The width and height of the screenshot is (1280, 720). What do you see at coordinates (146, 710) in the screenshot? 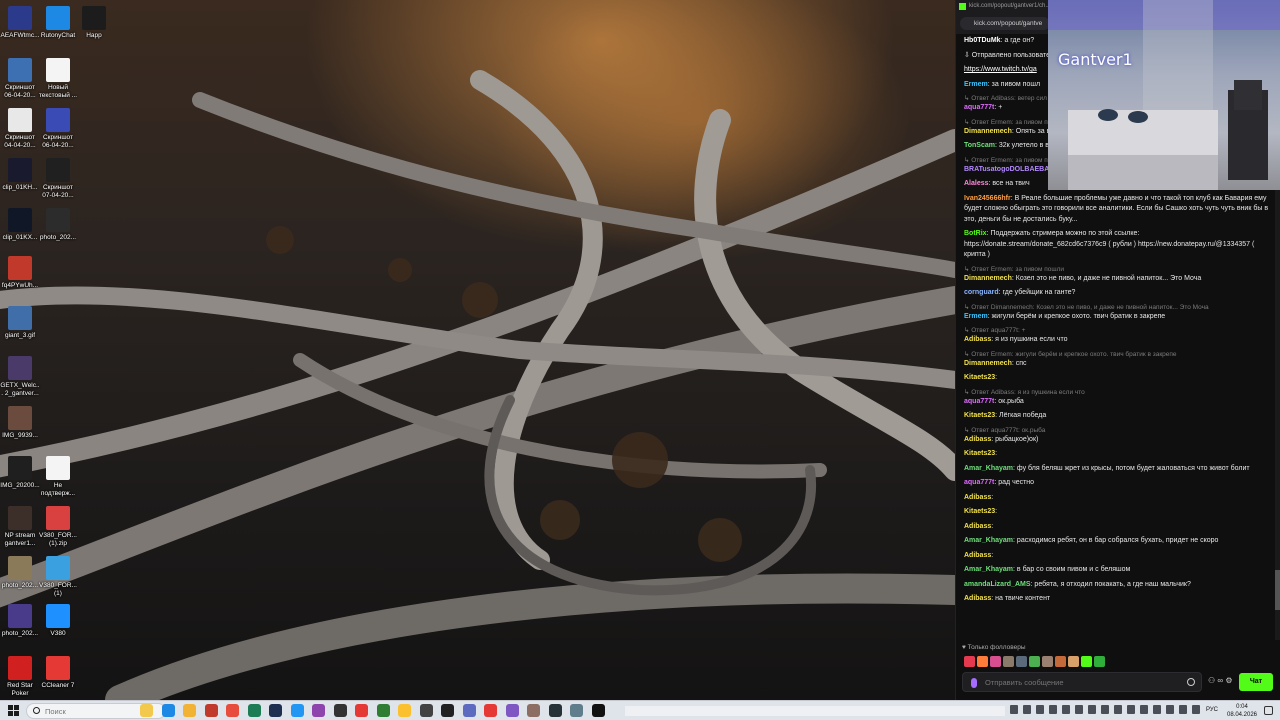
I see `copilot-icon` at bounding box center [146, 710].